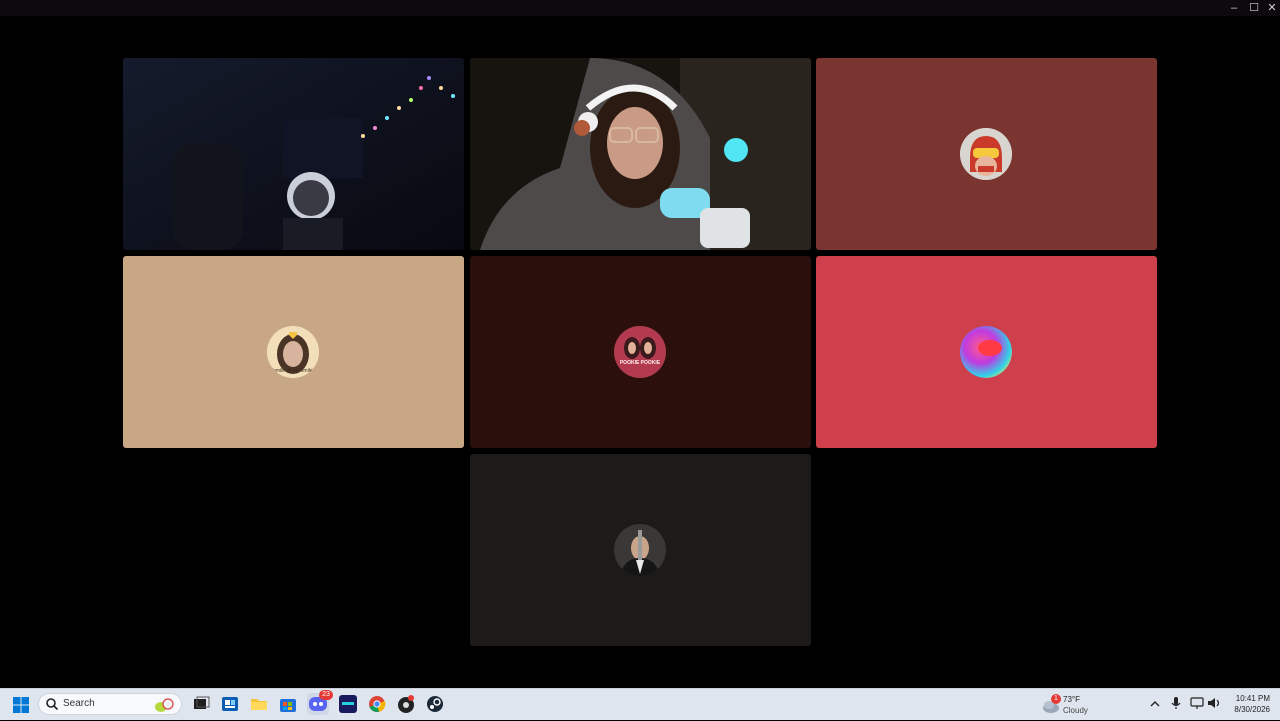  I want to click on weather-widget: 1 73°F Cloudy, so click(1070, 705).